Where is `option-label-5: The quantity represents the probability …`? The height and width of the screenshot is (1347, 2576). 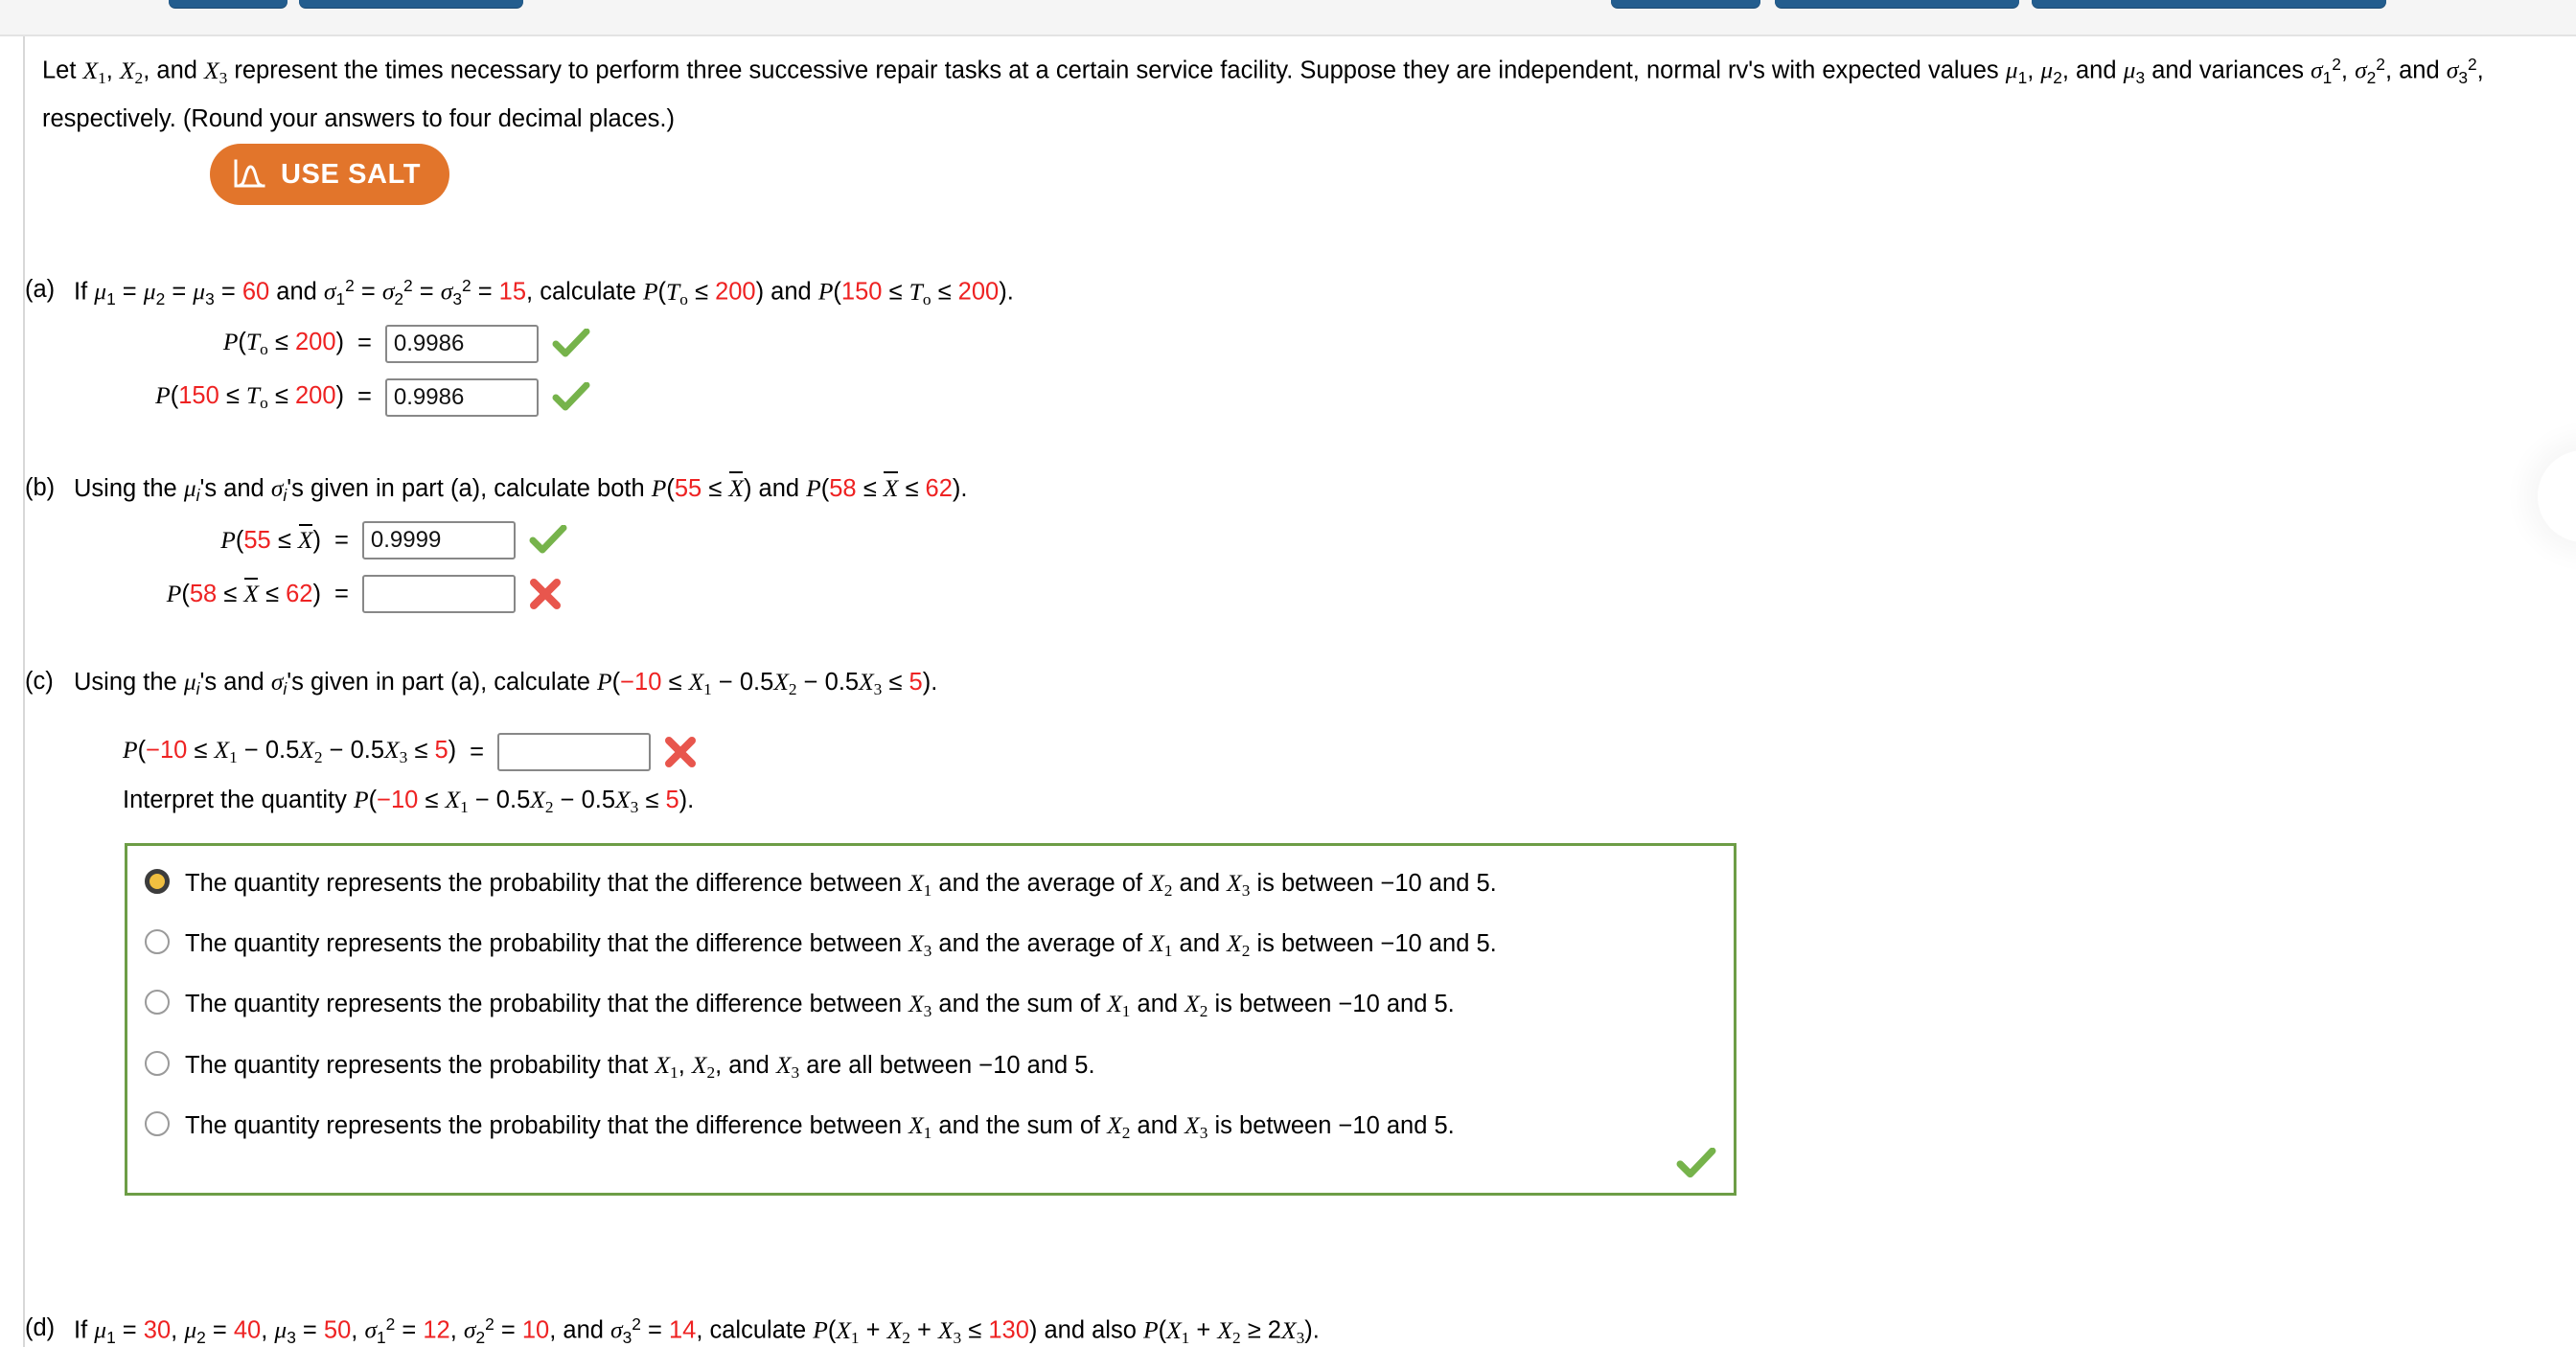 option-label-5: The quantity represents the probability … is located at coordinates (820, 1126).